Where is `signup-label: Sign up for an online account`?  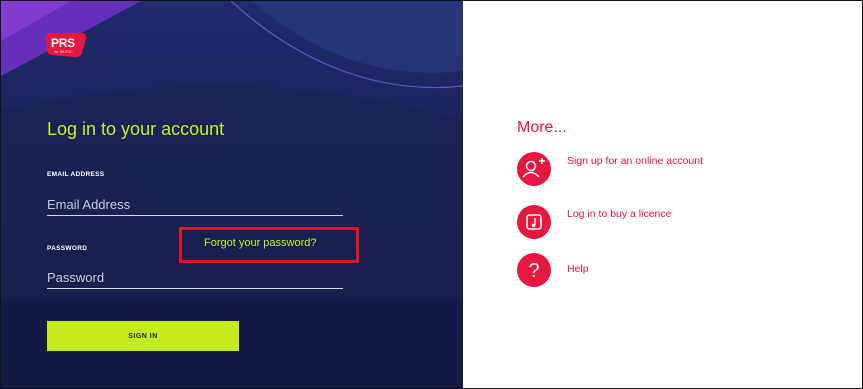 signup-label: Sign up for an online account is located at coordinates (635, 161).